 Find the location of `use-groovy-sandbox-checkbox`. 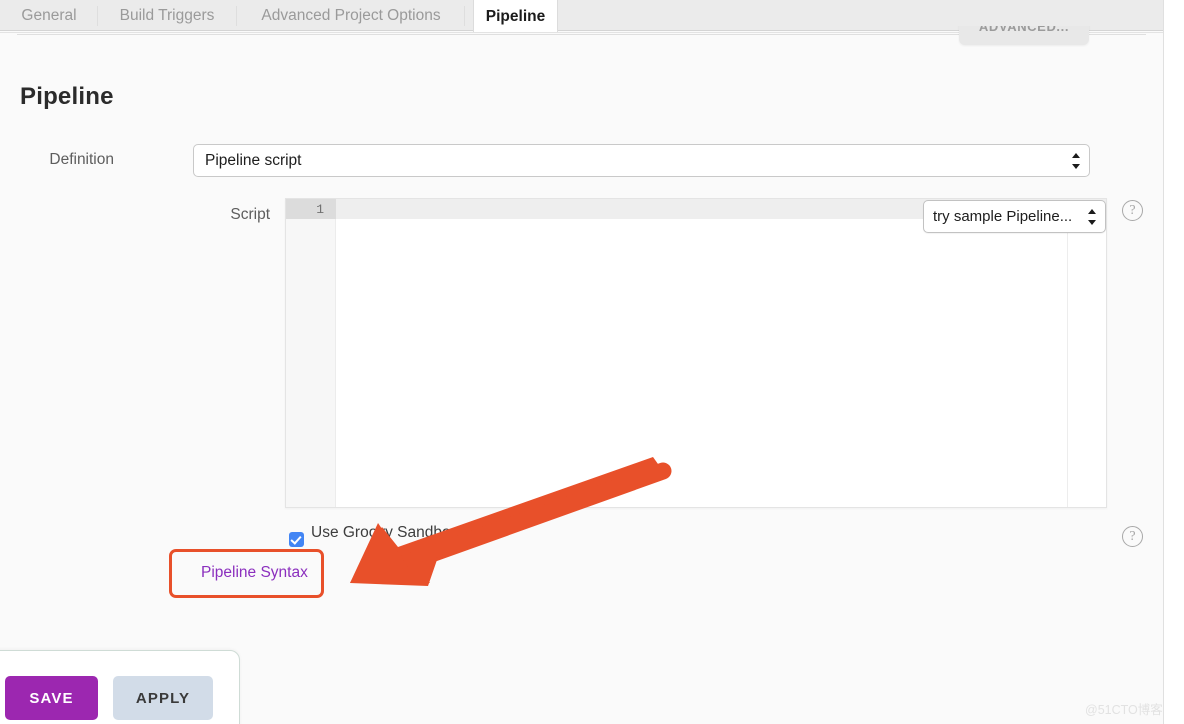

use-groovy-sandbox-checkbox is located at coordinates (296, 539).